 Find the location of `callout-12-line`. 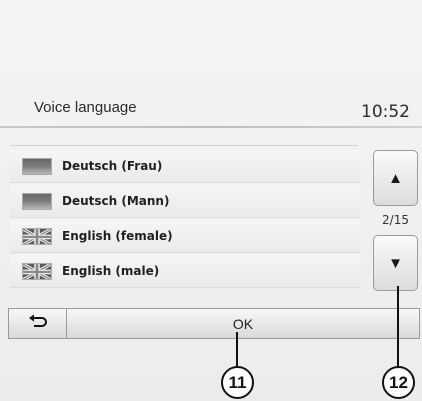

callout-12-line is located at coordinates (398, 326).